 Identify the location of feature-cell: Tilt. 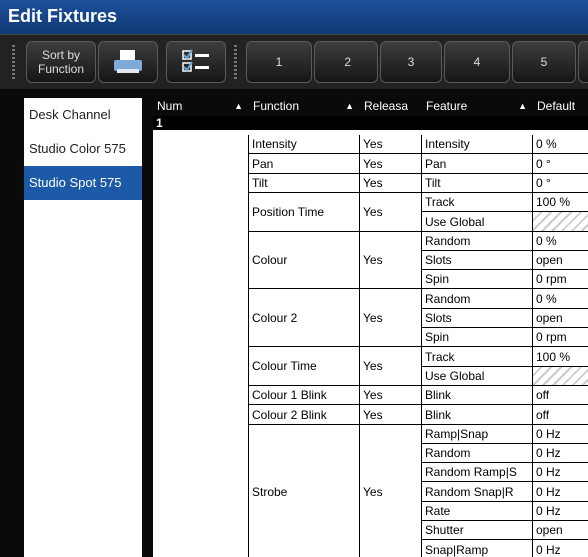
(477, 183).